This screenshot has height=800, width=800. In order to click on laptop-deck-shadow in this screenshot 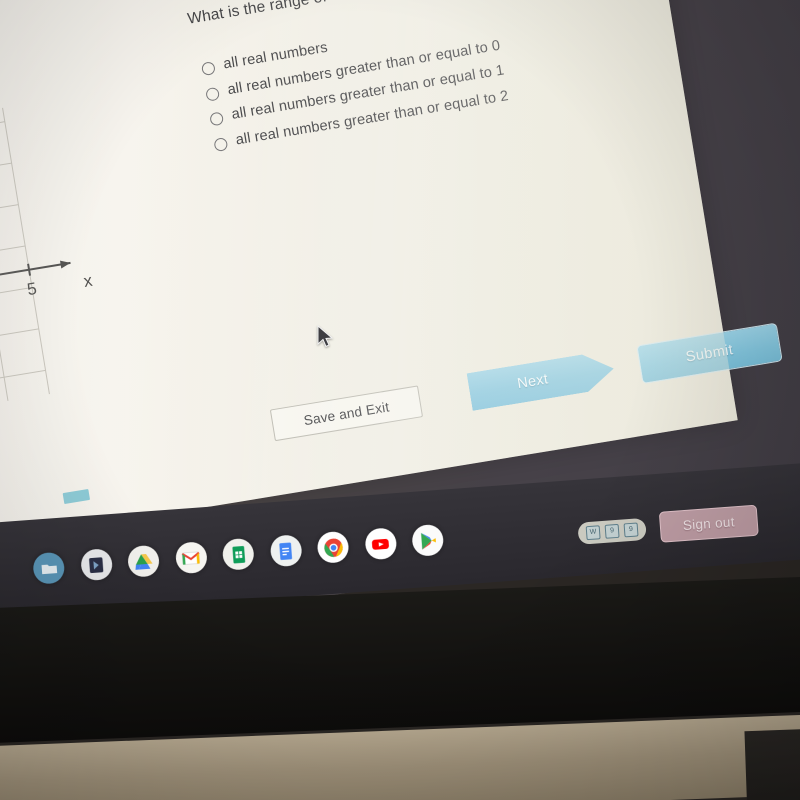, I will do `click(772, 764)`.